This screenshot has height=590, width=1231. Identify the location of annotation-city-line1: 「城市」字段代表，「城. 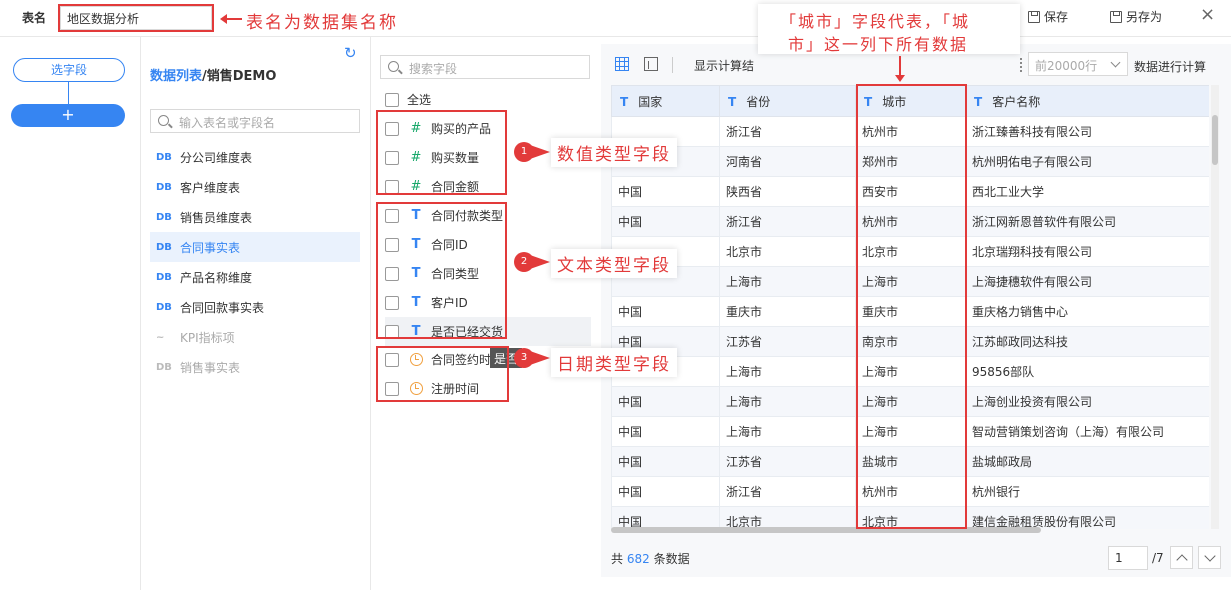
(875, 21).